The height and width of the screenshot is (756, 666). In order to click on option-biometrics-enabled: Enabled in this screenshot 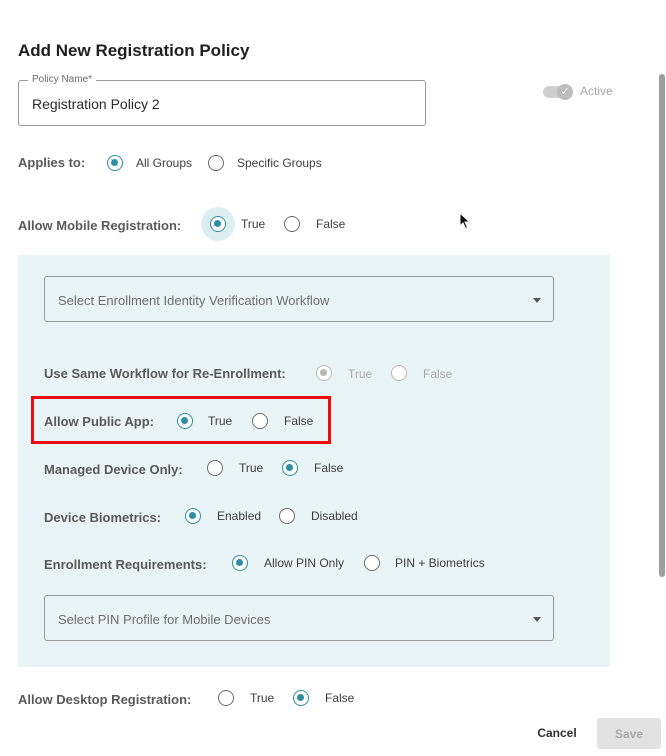, I will do `click(239, 516)`.